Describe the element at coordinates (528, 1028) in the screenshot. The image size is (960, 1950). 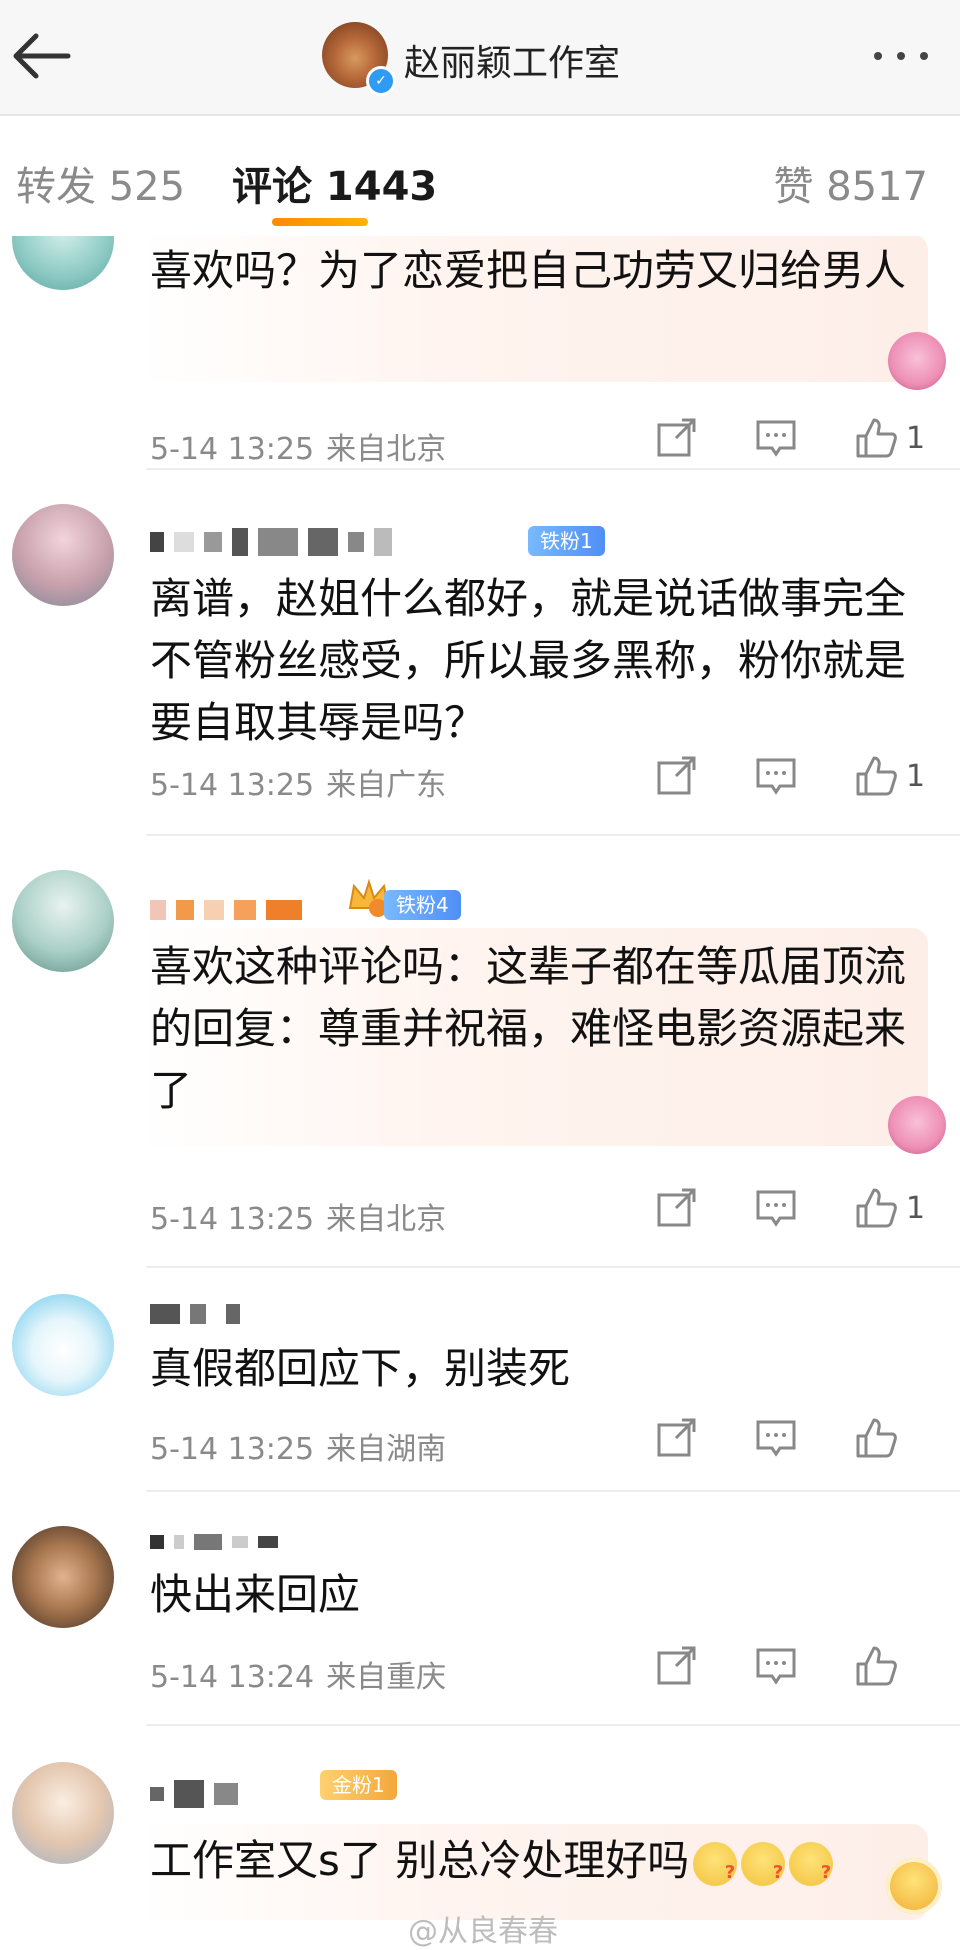
I see `comment-text: 喜欢这种评论吗：这辈子都在等瓜届顶流的回复：尊重并祝福，难怪电影资源起来了` at that location.